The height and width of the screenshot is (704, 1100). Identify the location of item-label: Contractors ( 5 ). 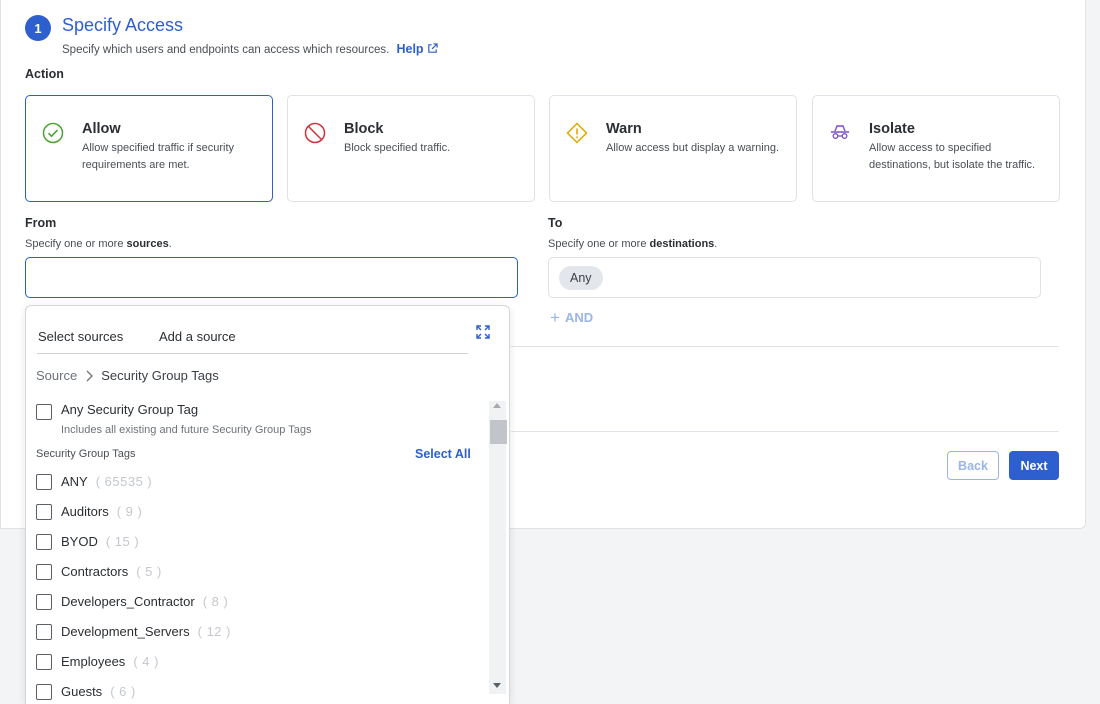
(111, 571).